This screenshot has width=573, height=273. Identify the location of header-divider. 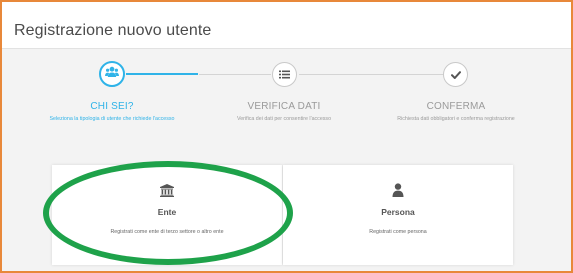
(286, 48).